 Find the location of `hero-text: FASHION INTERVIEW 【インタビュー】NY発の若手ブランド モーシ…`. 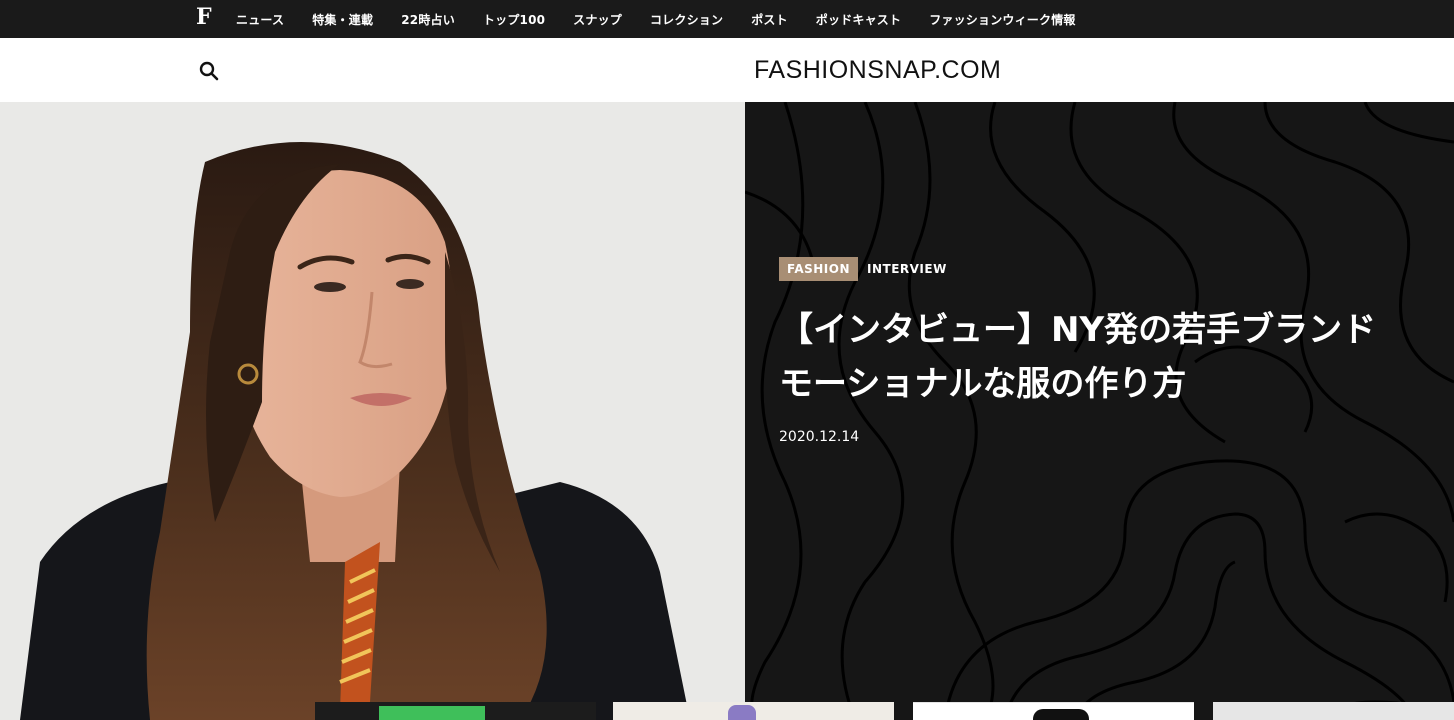

hero-text: FASHION INTERVIEW 【インタビュー】NY発の若手ブランド モーシ… is located at coordinates (1116, 351).